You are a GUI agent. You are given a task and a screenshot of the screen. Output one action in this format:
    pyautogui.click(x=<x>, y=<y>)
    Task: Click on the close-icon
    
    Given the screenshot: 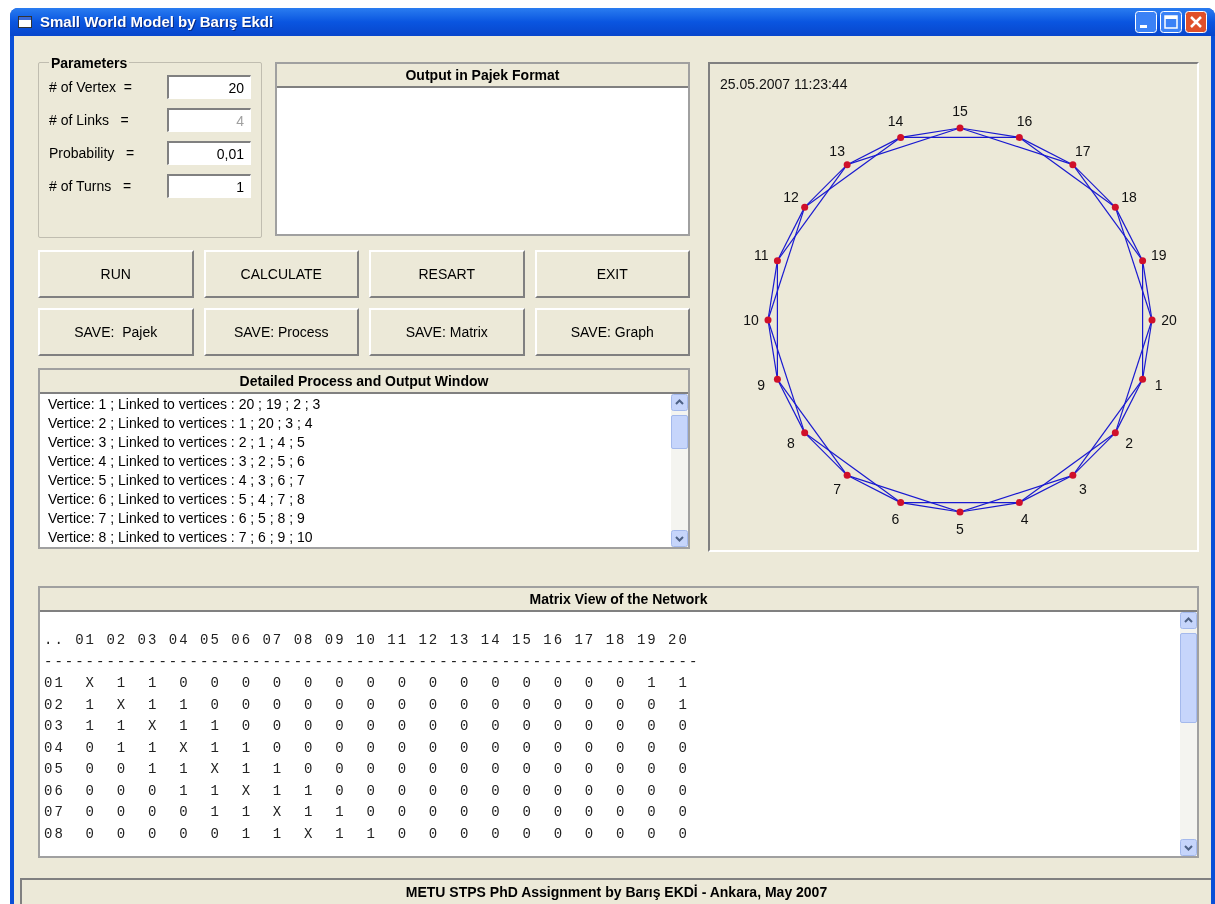 What is the action you would take?
    pyautogui.click(x=1196, y=22)
    